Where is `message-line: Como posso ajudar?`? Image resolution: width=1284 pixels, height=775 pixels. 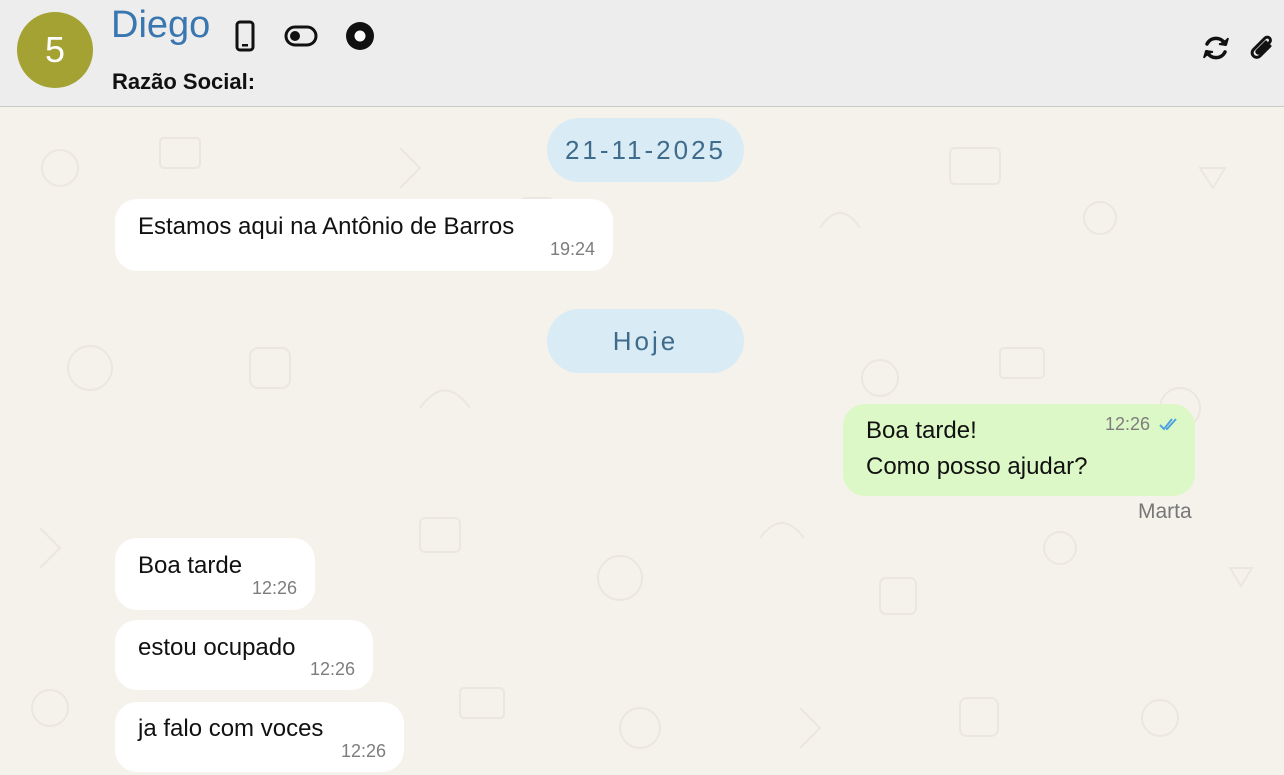 message-line: Como posso ajudar? is located at coordinates (977, 466).